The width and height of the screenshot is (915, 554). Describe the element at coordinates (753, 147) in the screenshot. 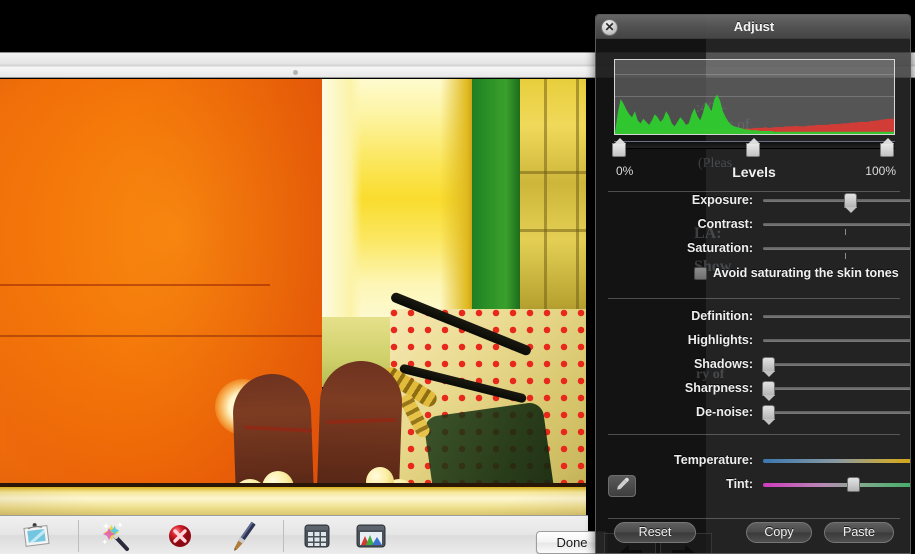

I see `levels-mid-point-handle` at that location.